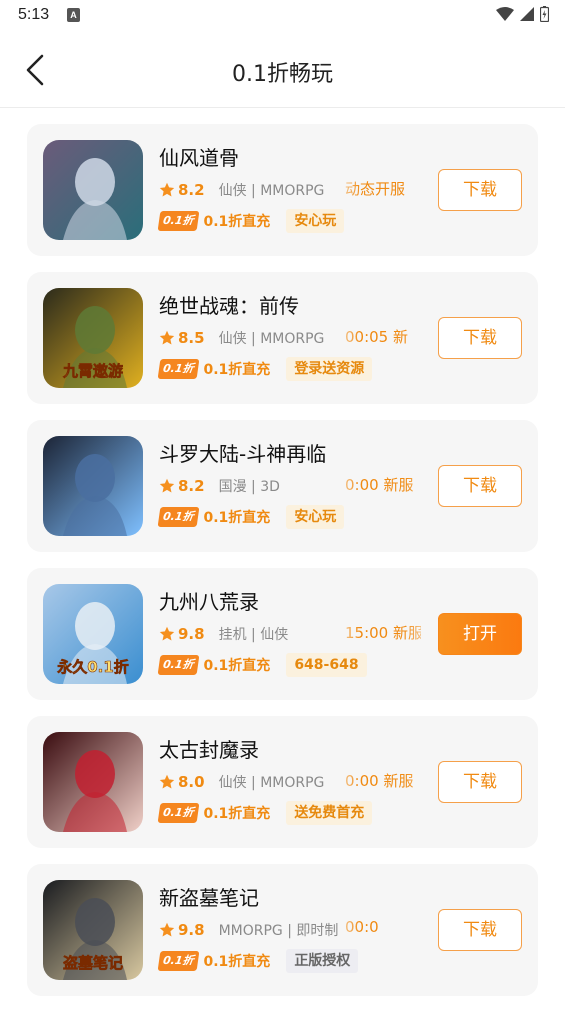  What do you see at coordinates (243, 454) in the screenshot?
I see `game-name: 斗罗大陆-斗神再临` at bounding box center [243, 454].